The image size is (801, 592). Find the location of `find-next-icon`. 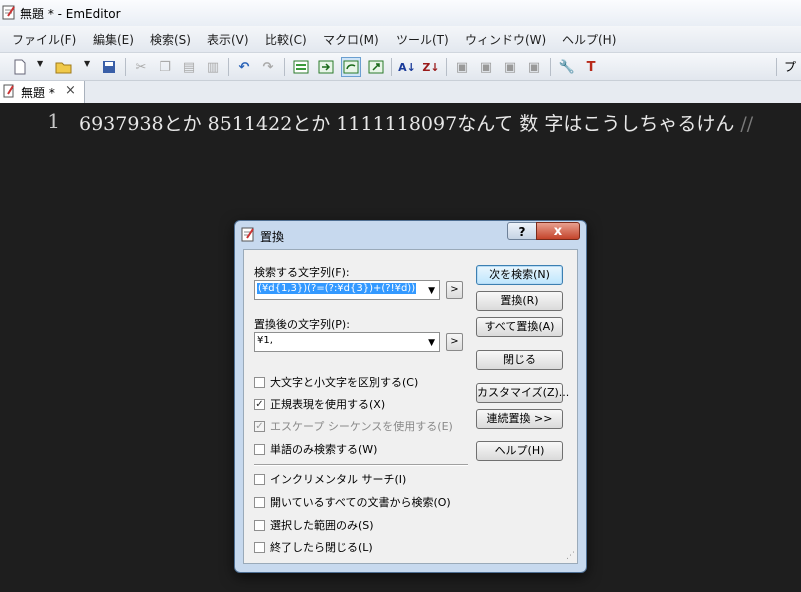

find-next-icon is located at coordinates (326, 67).